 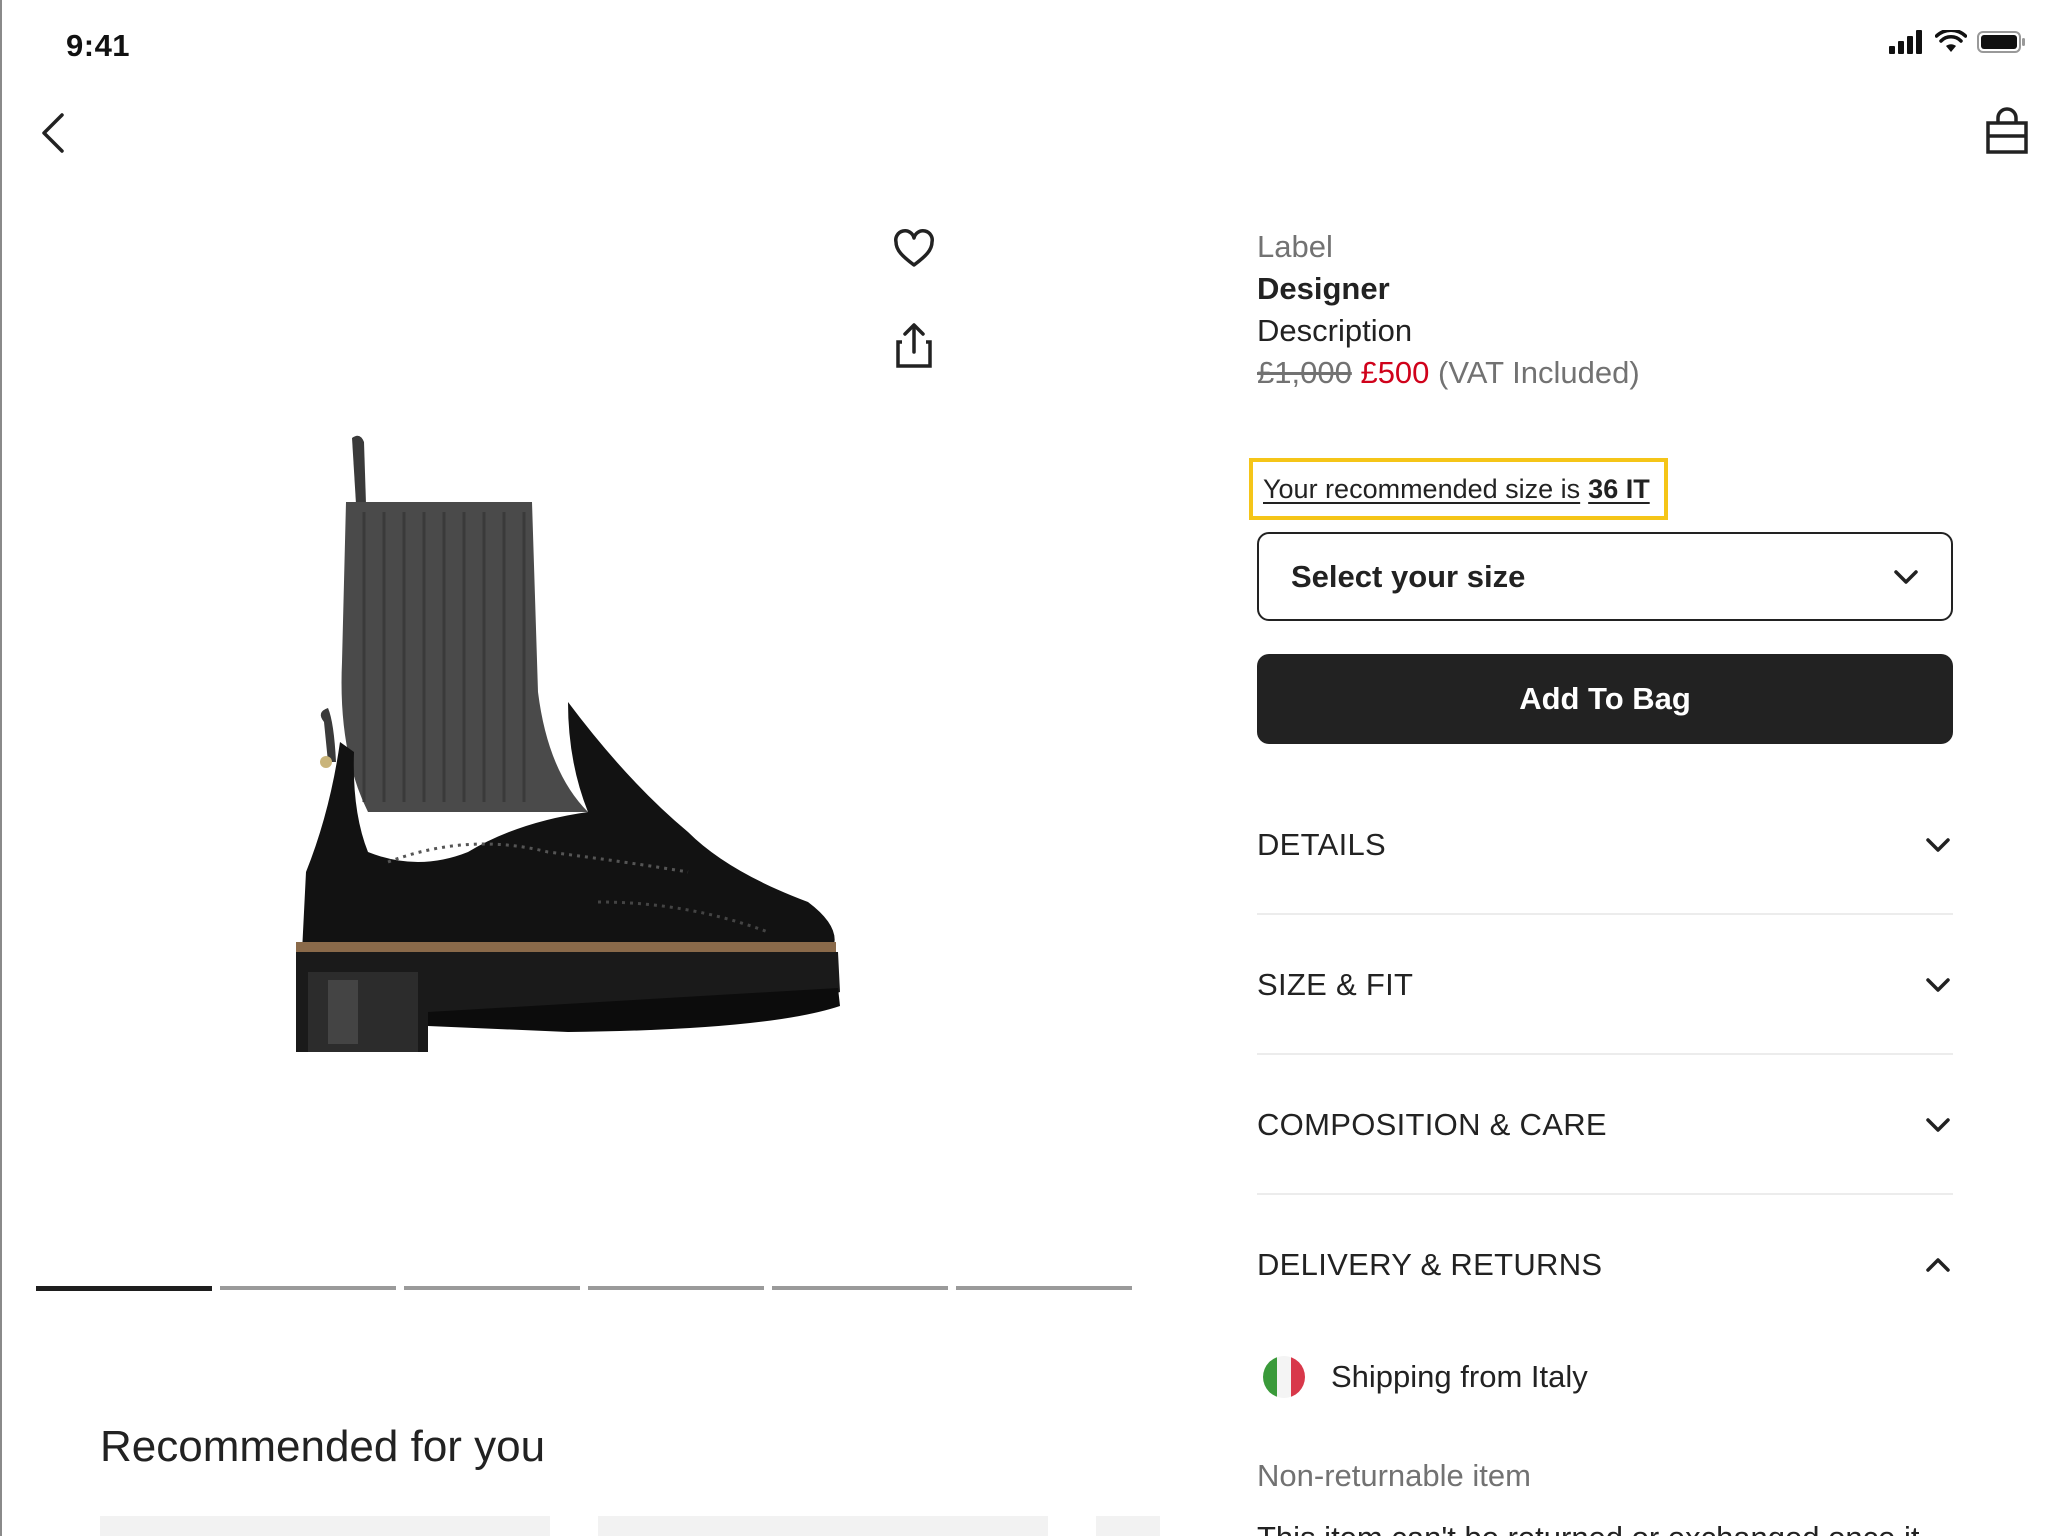 I want to click on signal-icon, so click(x=1905, y=42).